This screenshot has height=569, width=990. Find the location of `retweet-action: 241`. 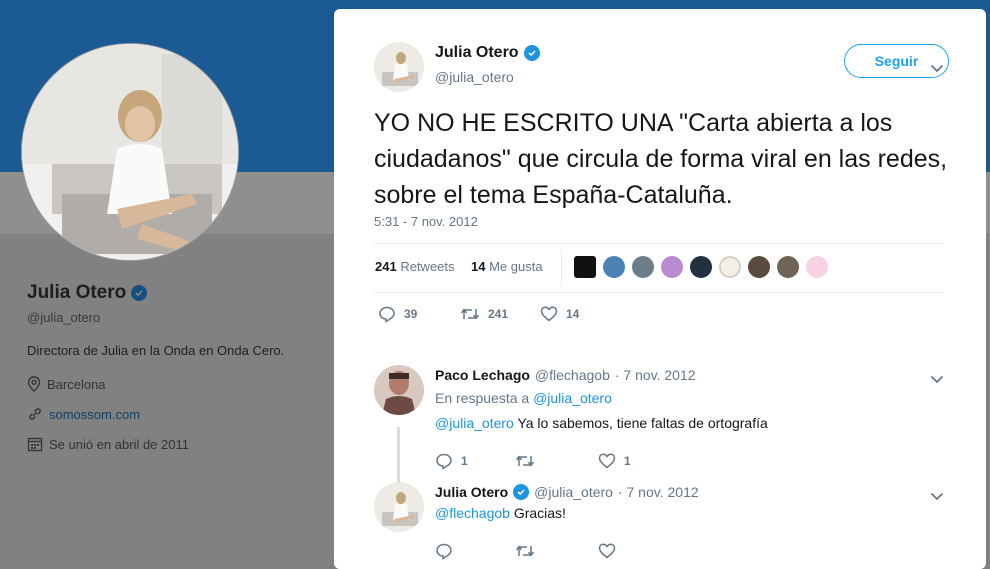

retweet-action: 241 is located at coordinates (484, 314).